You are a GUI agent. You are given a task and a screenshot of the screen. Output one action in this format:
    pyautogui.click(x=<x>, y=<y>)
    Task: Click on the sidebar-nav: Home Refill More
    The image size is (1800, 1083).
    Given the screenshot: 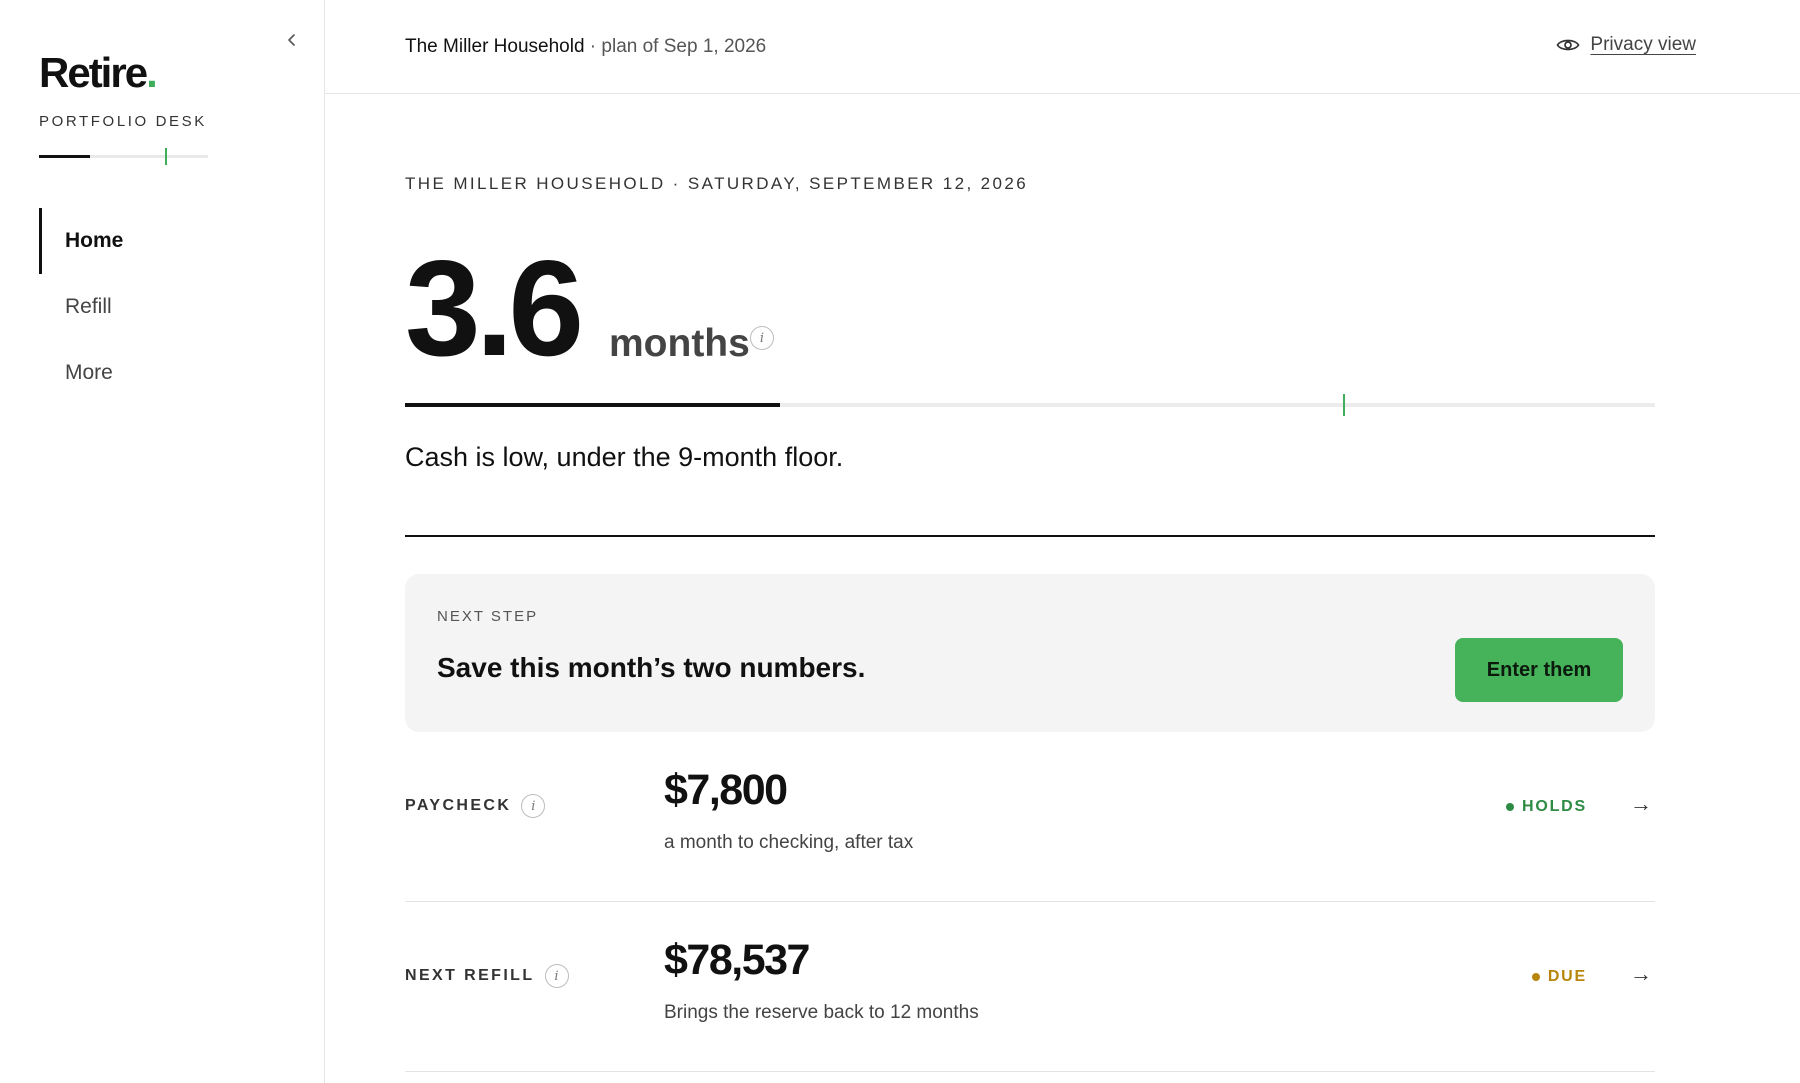 What is the action you would take?
    pyautogui.click(x=169, y=307)
    